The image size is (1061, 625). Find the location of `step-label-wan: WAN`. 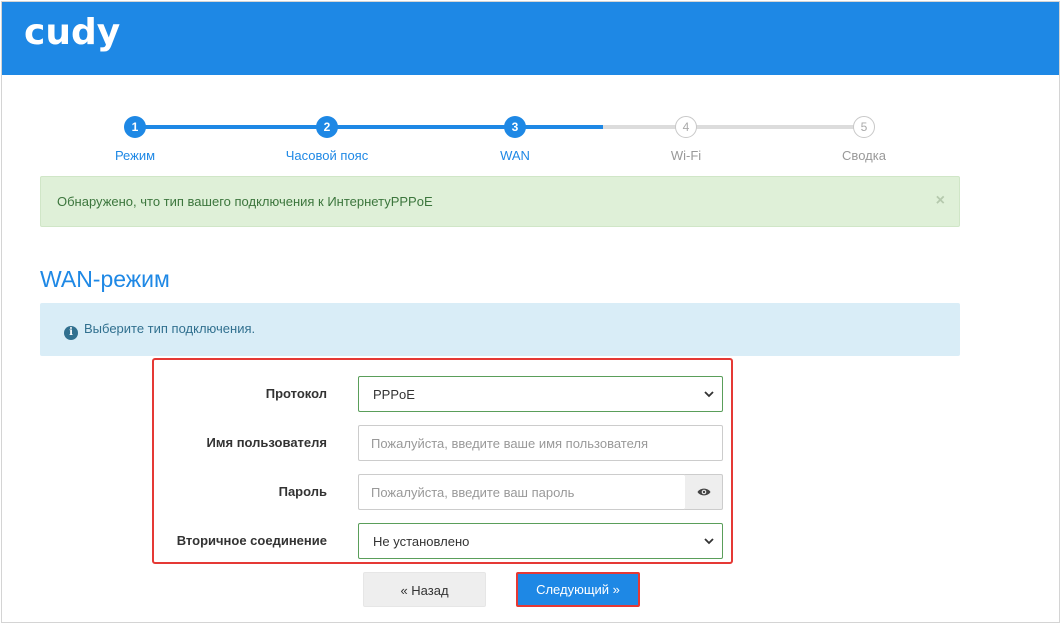

step-label-wan: WAN is located at coordinates (515, 155).